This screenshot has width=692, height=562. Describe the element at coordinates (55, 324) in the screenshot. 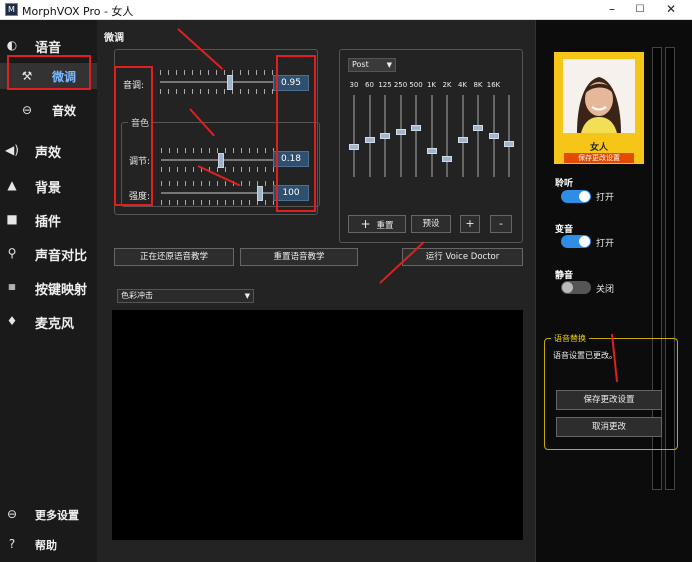

I see `sidebar-item-label: 麦克风` at that location.